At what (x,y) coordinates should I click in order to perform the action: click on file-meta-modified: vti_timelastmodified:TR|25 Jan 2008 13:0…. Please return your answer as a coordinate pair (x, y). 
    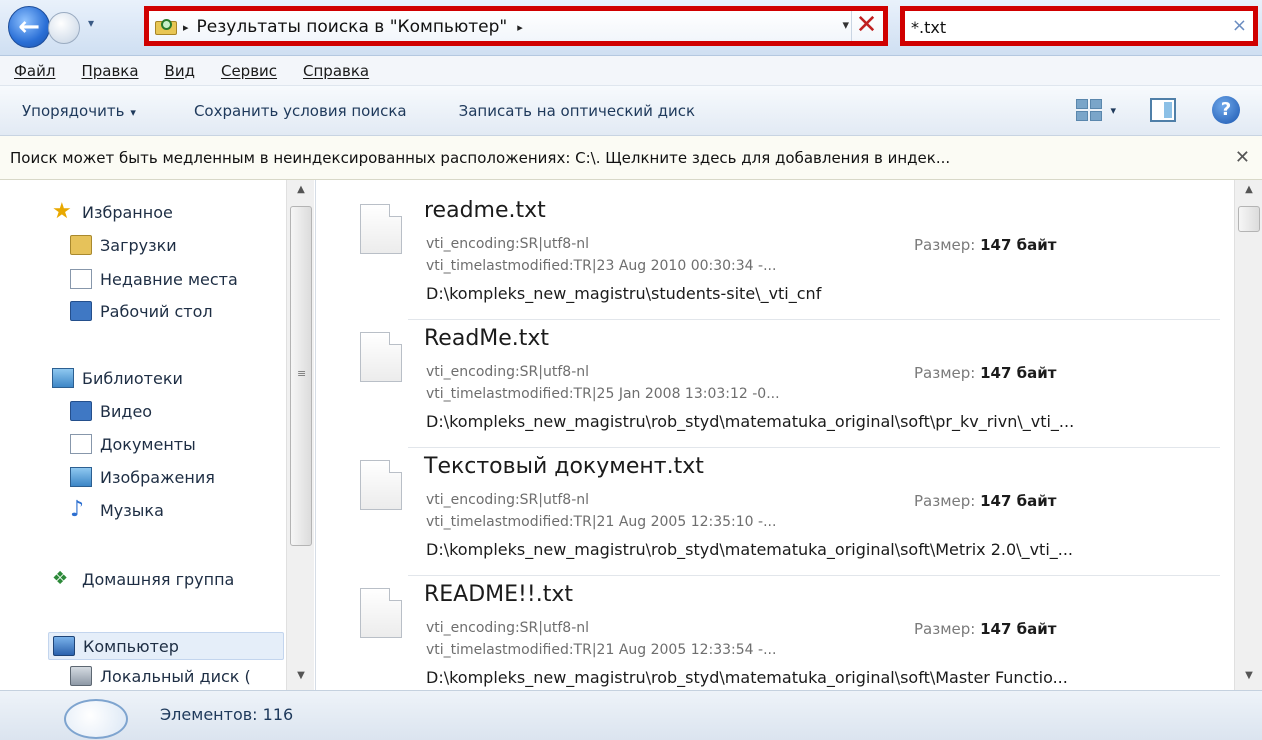
    Looking at the image, I should click on (603, 394).